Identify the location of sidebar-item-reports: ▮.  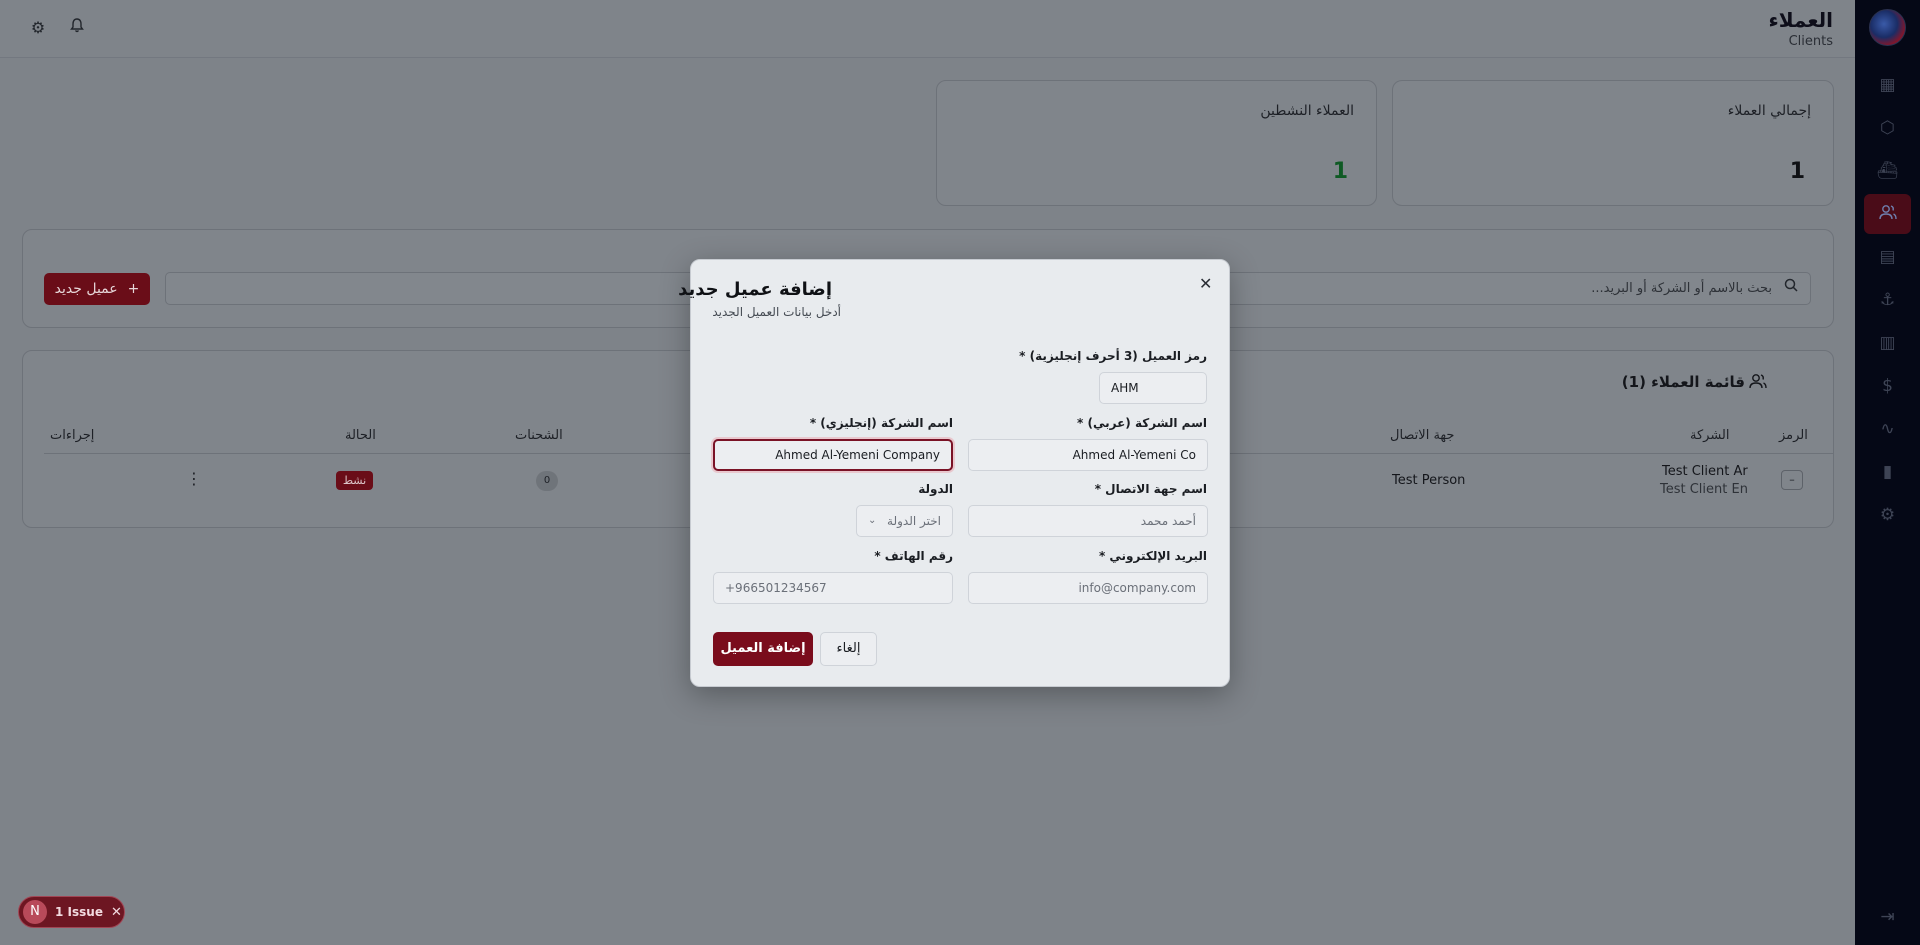
(1887, 472).